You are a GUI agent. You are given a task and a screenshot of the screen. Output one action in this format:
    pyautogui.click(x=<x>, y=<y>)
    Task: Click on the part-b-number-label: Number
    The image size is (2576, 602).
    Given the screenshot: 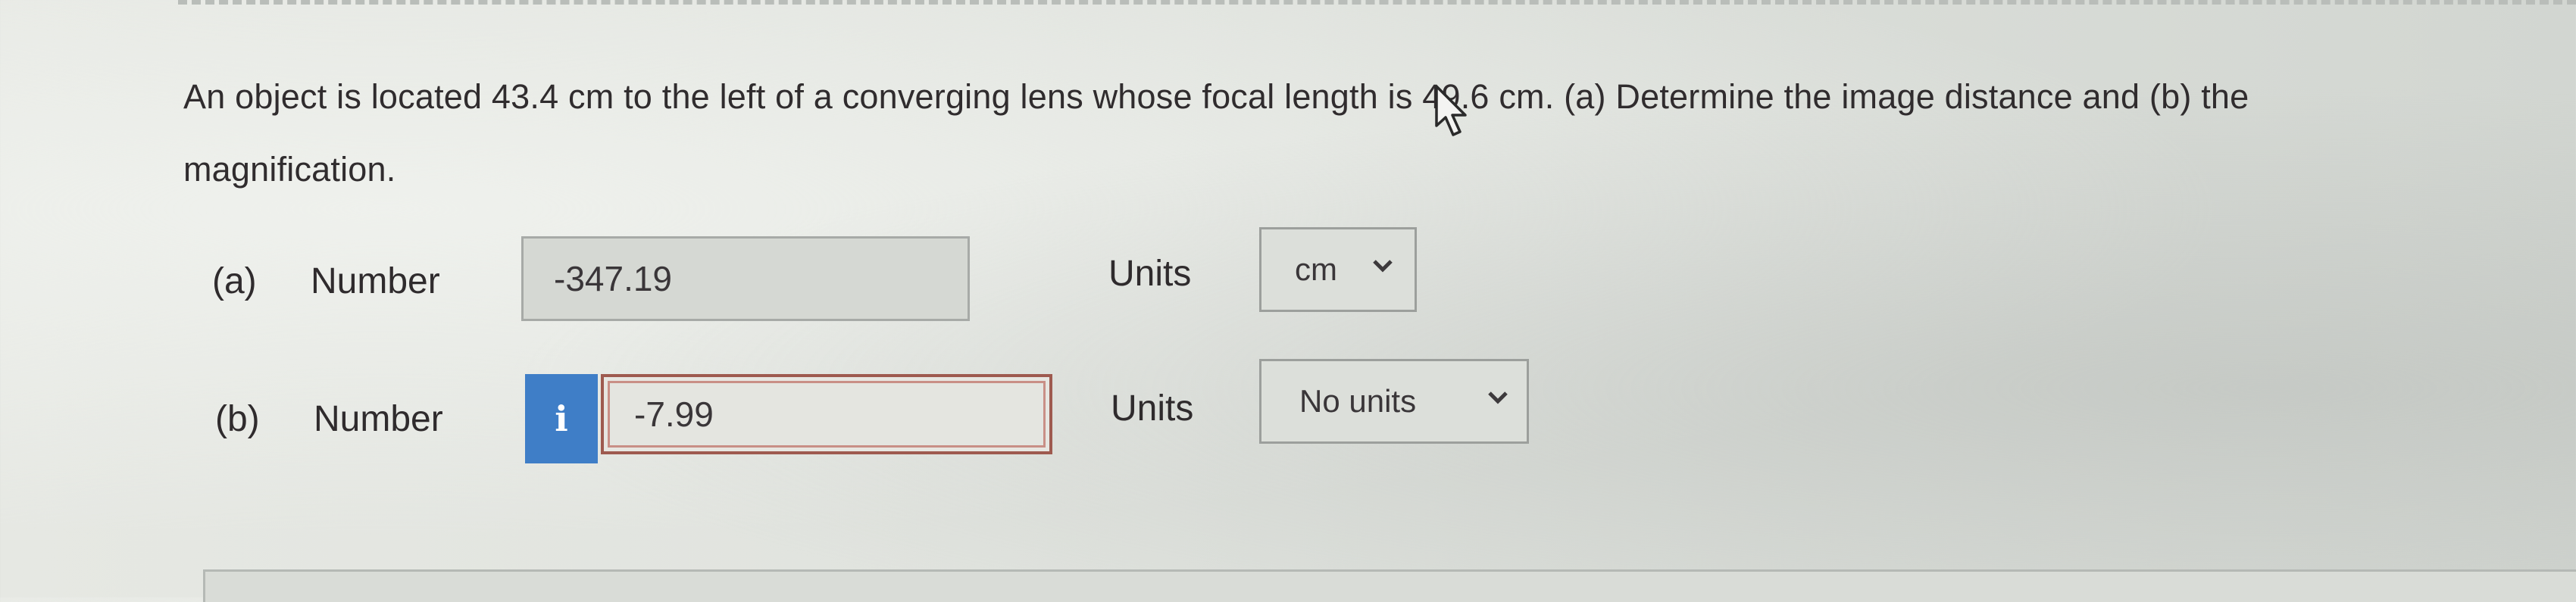 What is the action you would take?
    pyautogui.click(x=378, y=419)
    